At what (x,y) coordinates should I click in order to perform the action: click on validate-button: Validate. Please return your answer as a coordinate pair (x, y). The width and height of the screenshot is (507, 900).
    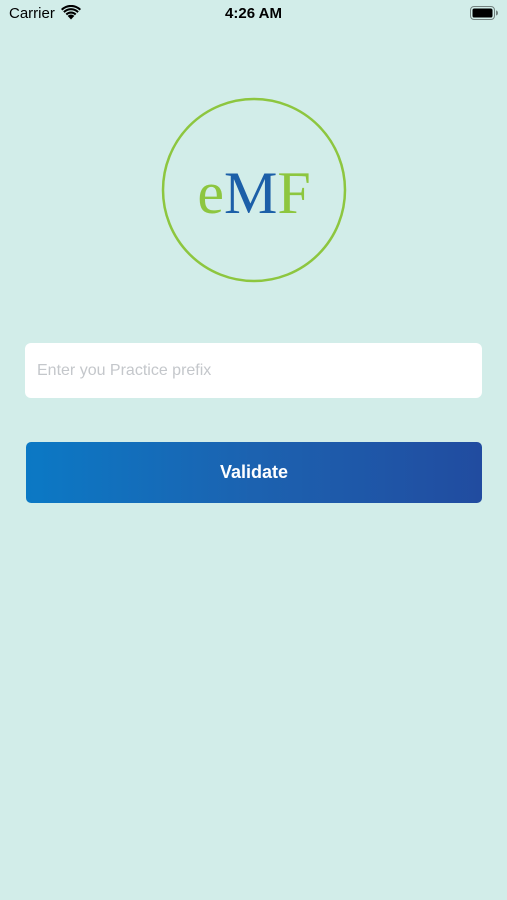
    Looking at the image, I should click on (254, 472).